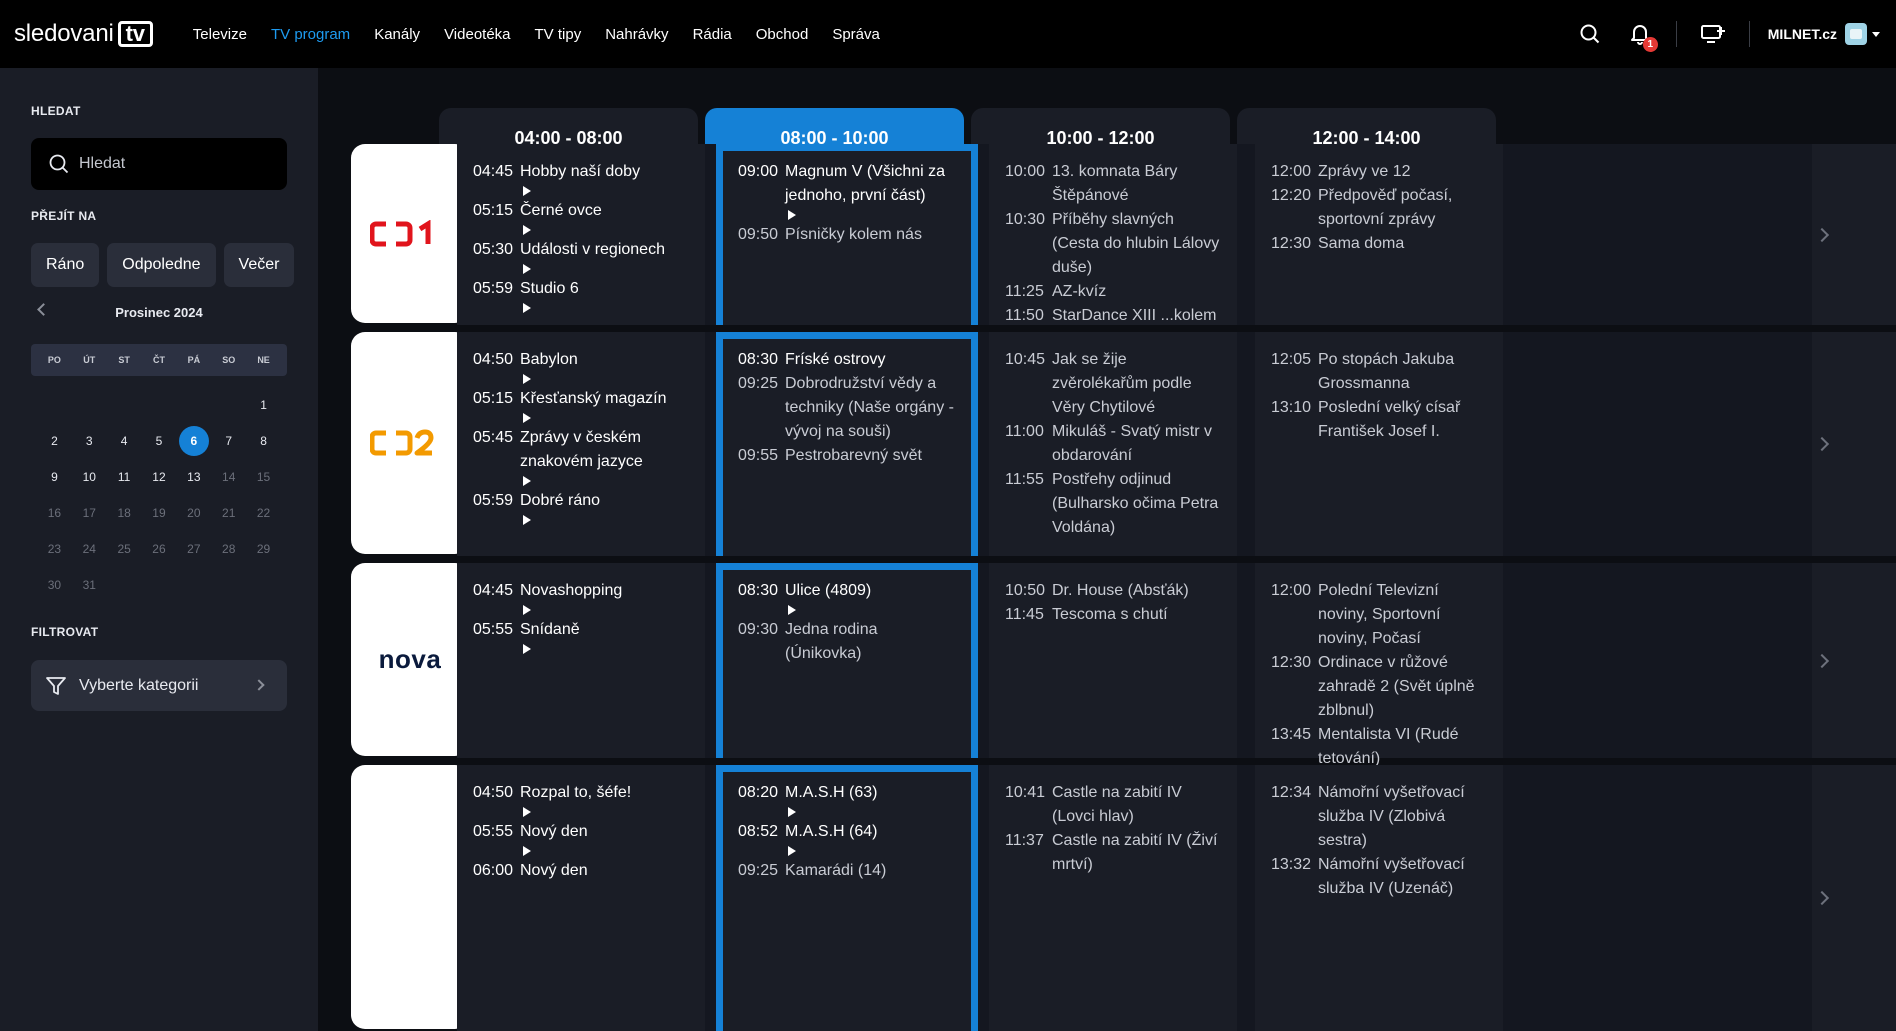  Describe the element at coordinates (220, 34) in the screenshot. I see `nav-item-0: Televize` at that location.